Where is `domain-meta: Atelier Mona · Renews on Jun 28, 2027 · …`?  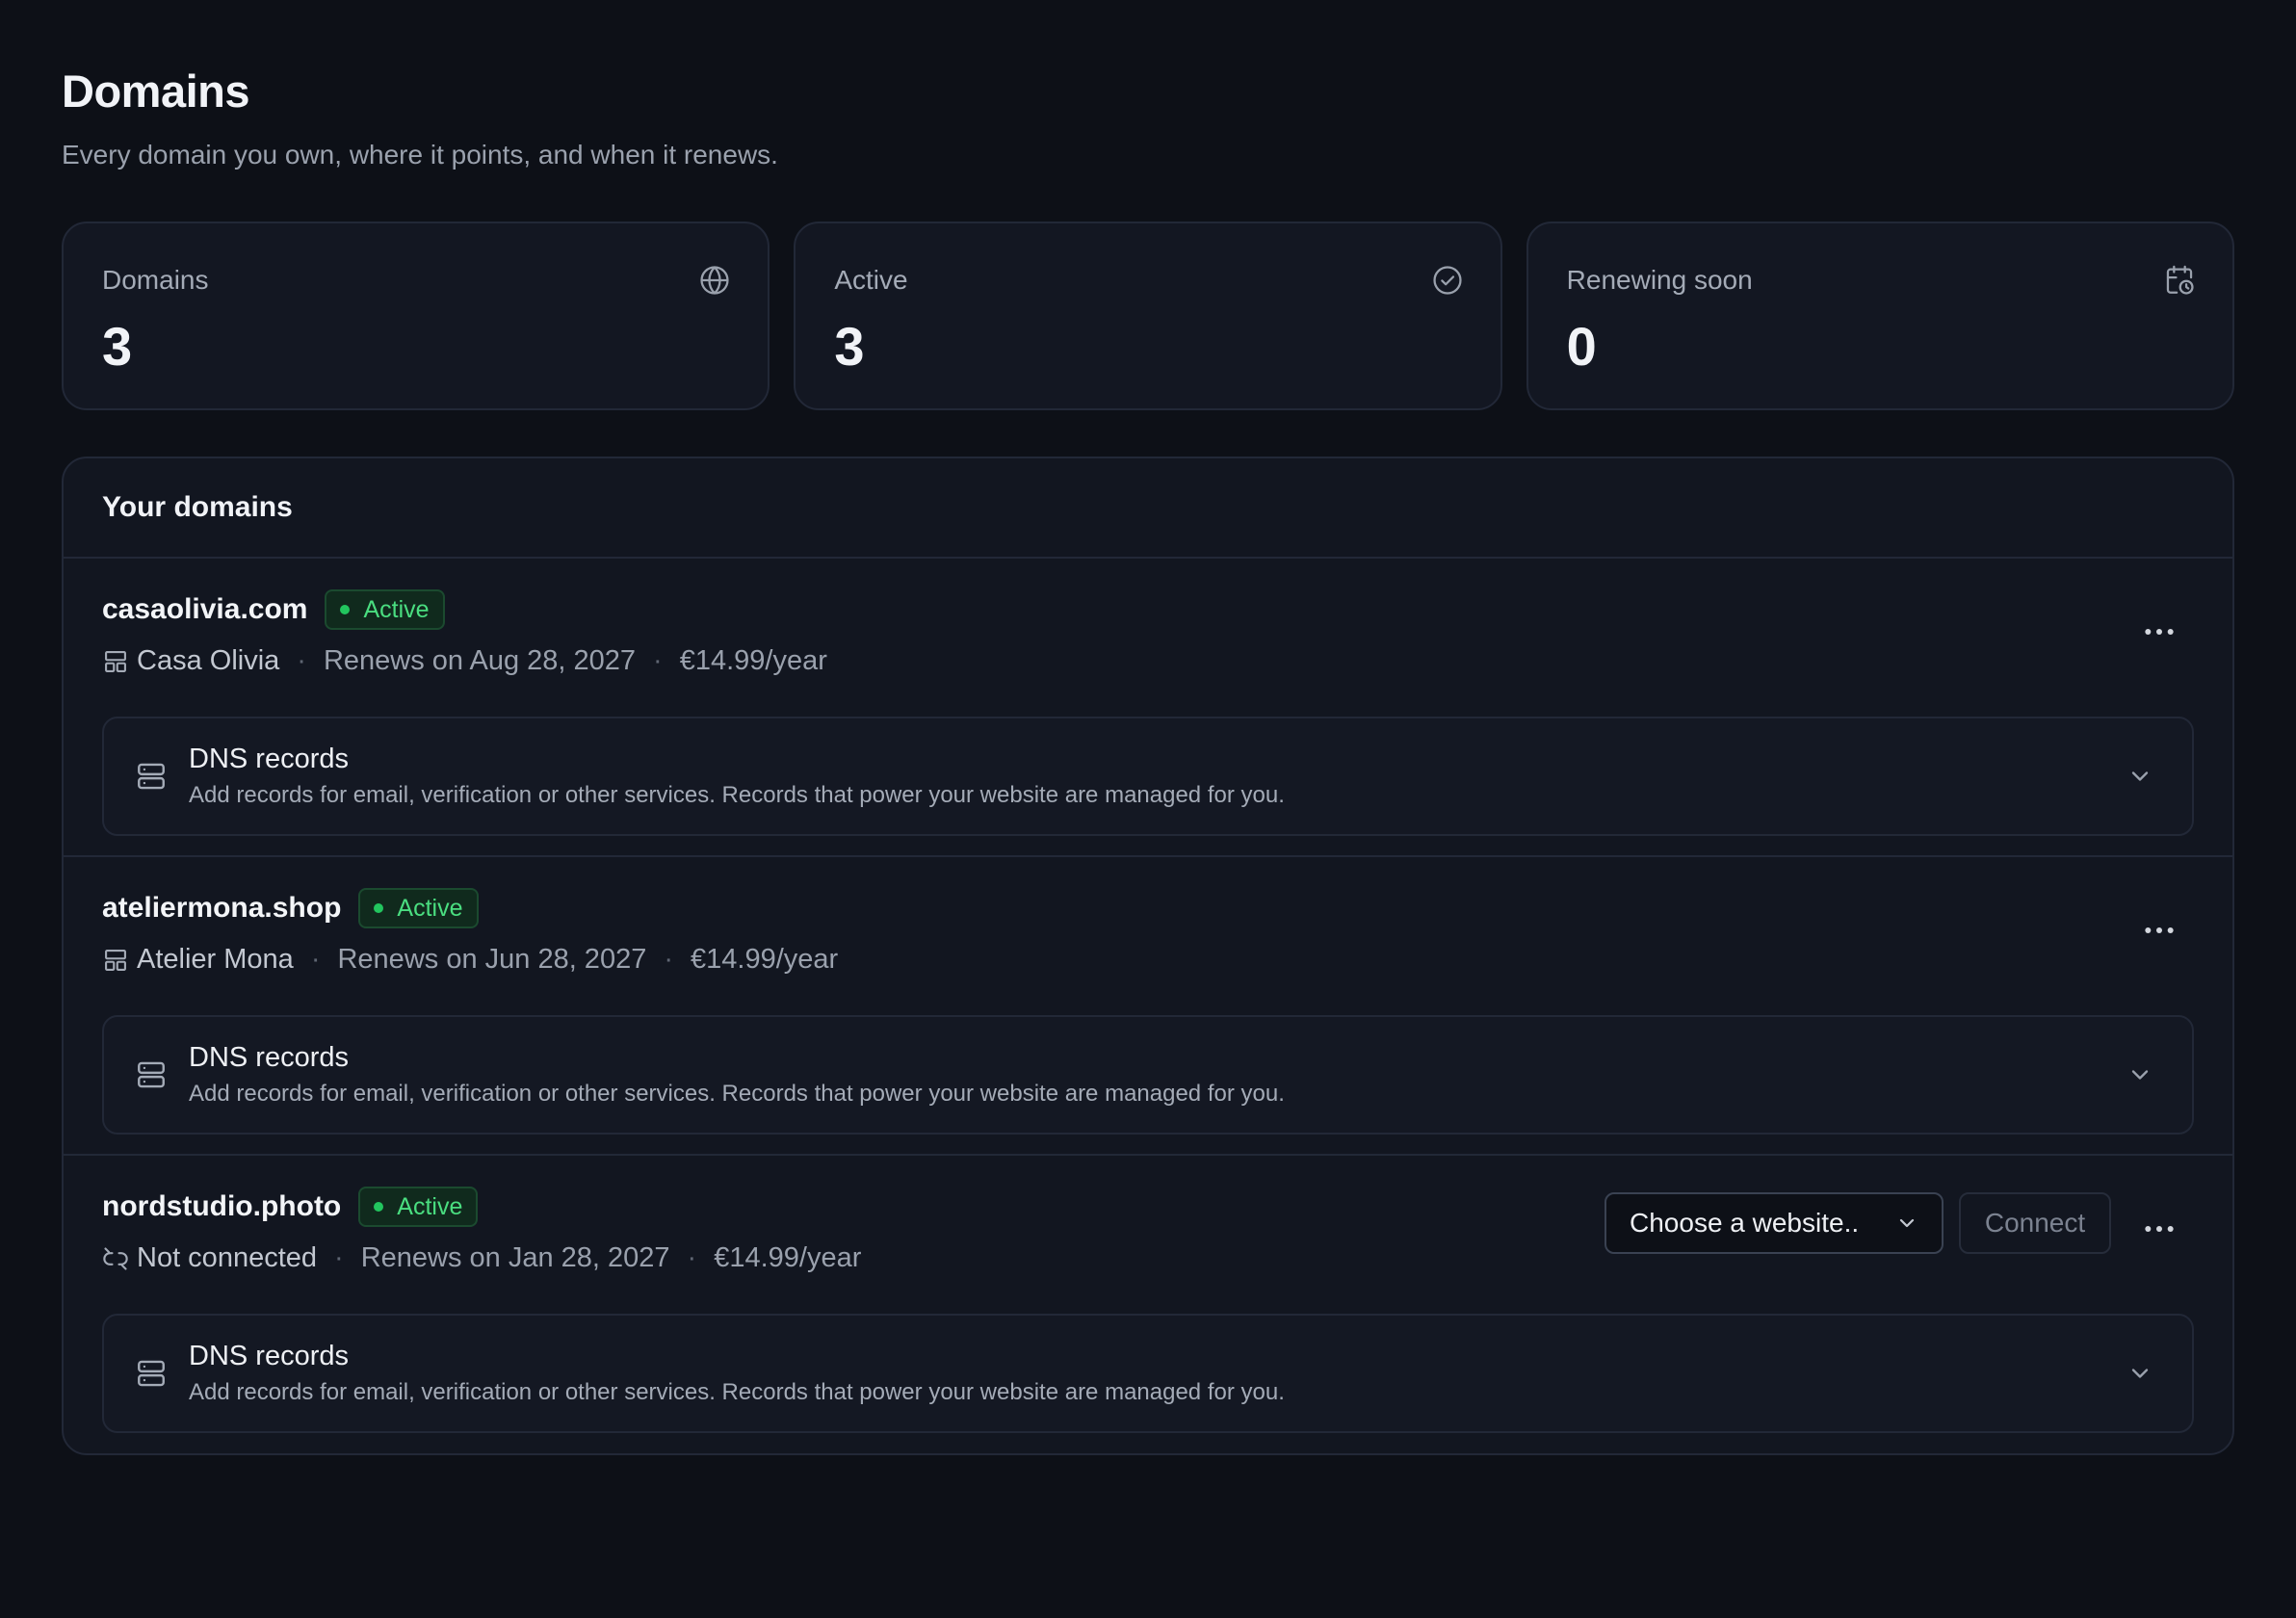 domain-meta: Atelier Mona · Renews on Jun 28, 2027 · … is located at coordinates (470, 960).